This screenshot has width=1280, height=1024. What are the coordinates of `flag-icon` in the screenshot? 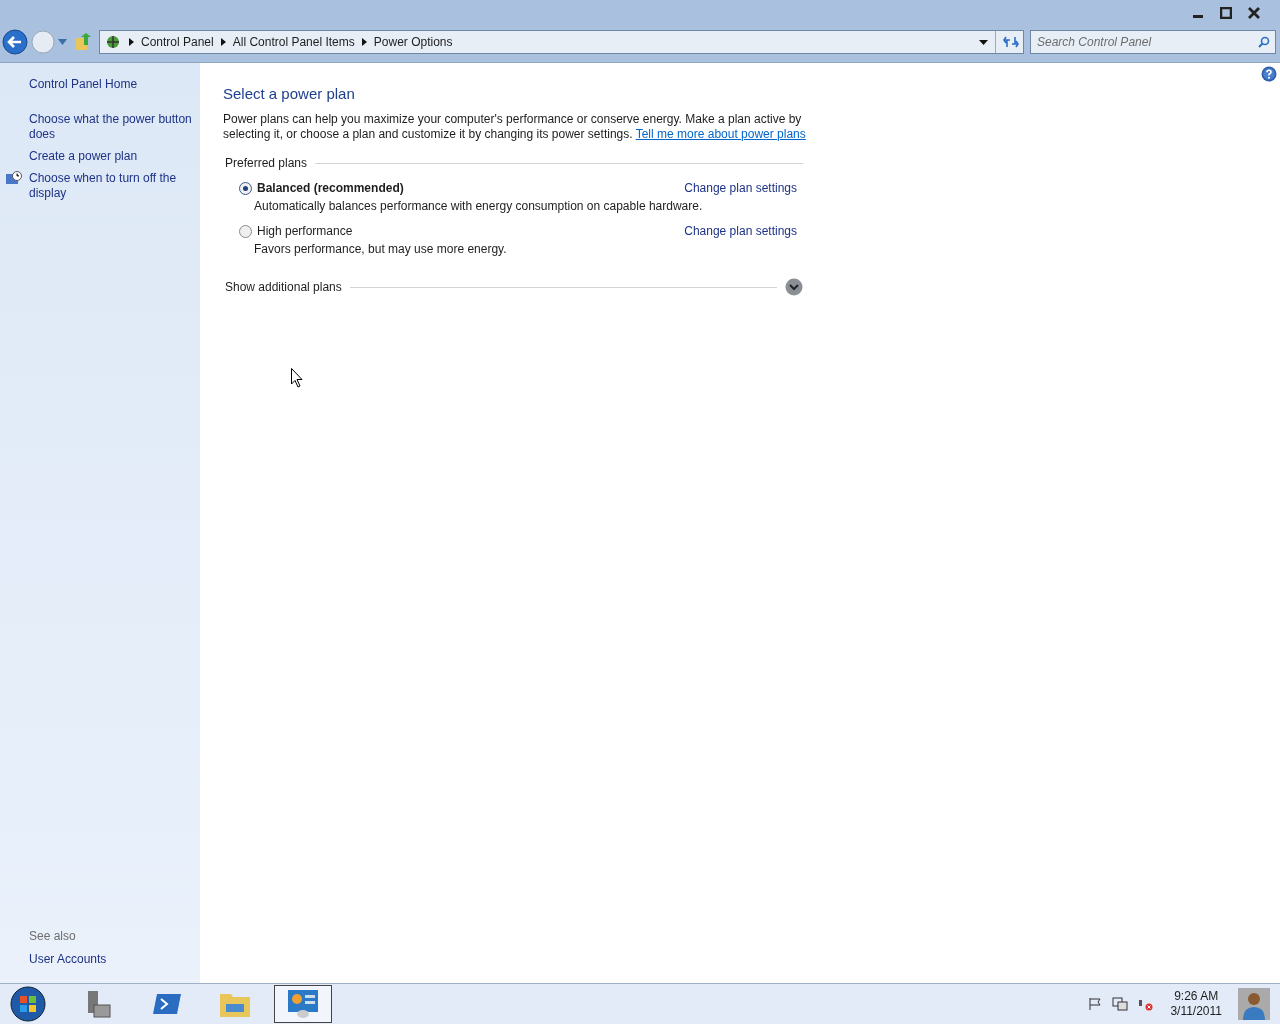 It's located at (1095, 1004).